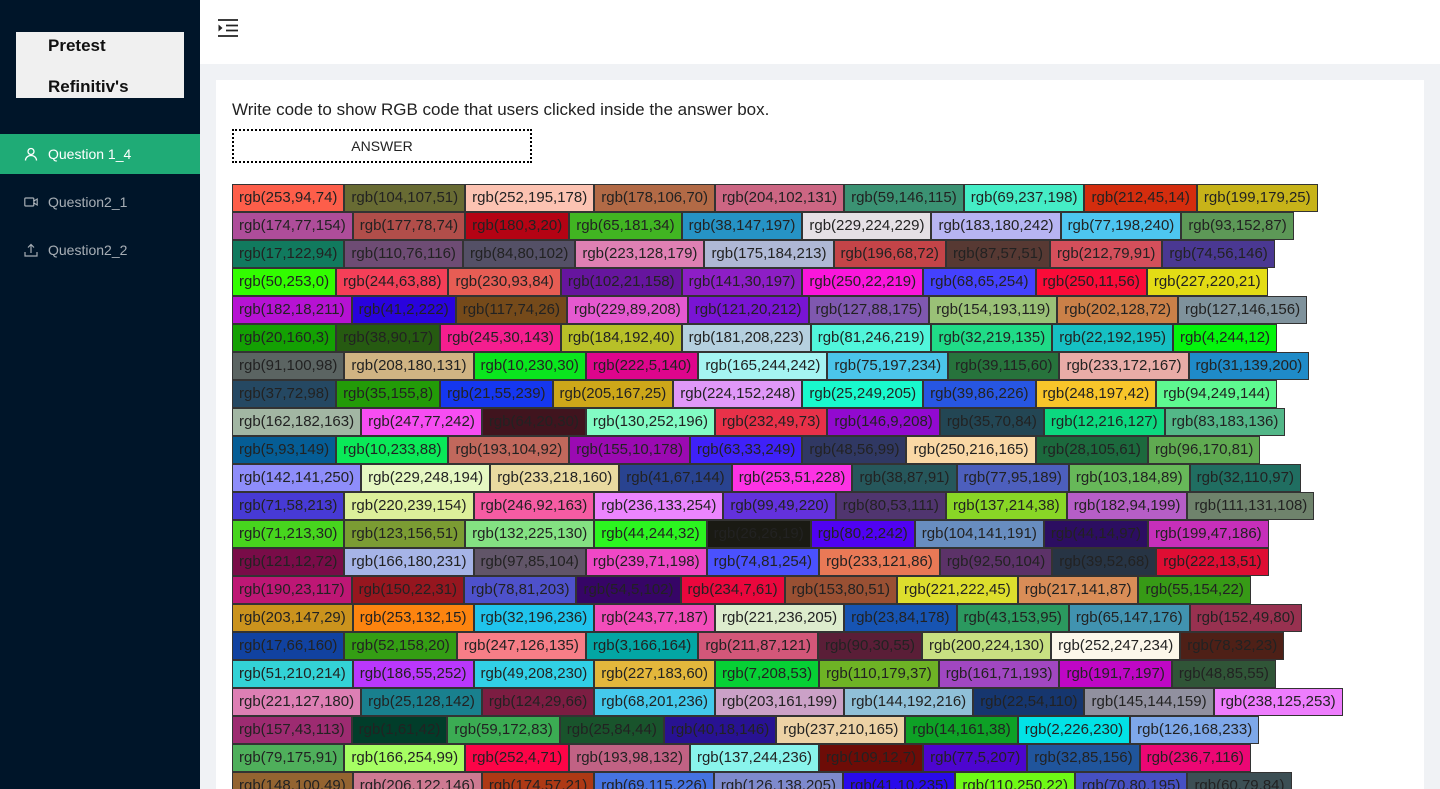 This screenshot has width=1440, height=789. What do you see at coordinates (621, 282) in the screenshot?
I see `color-swatch: rgb(102,21,158)` at bounding box center [621, 282].